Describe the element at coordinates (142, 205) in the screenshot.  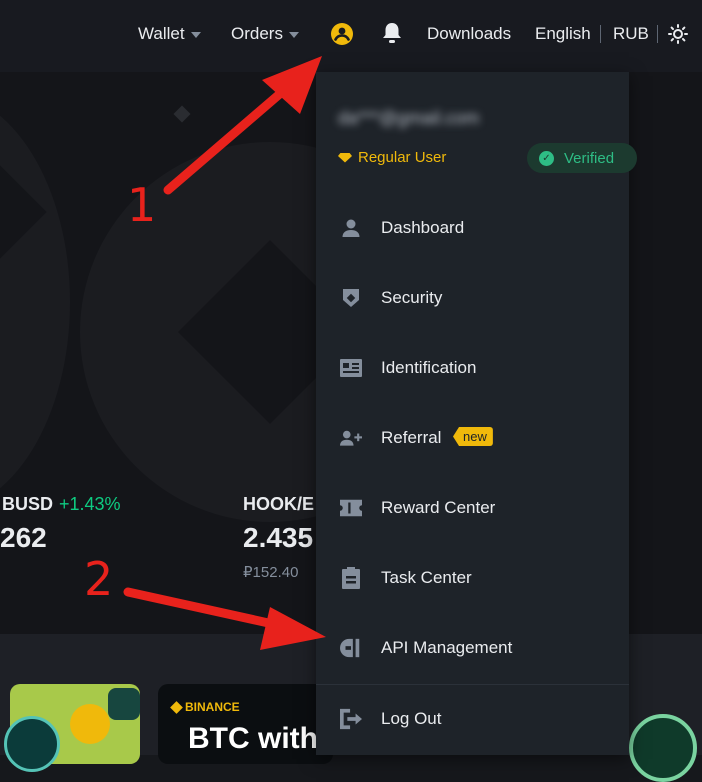
I see `annotation-step-1: 1` at that location.